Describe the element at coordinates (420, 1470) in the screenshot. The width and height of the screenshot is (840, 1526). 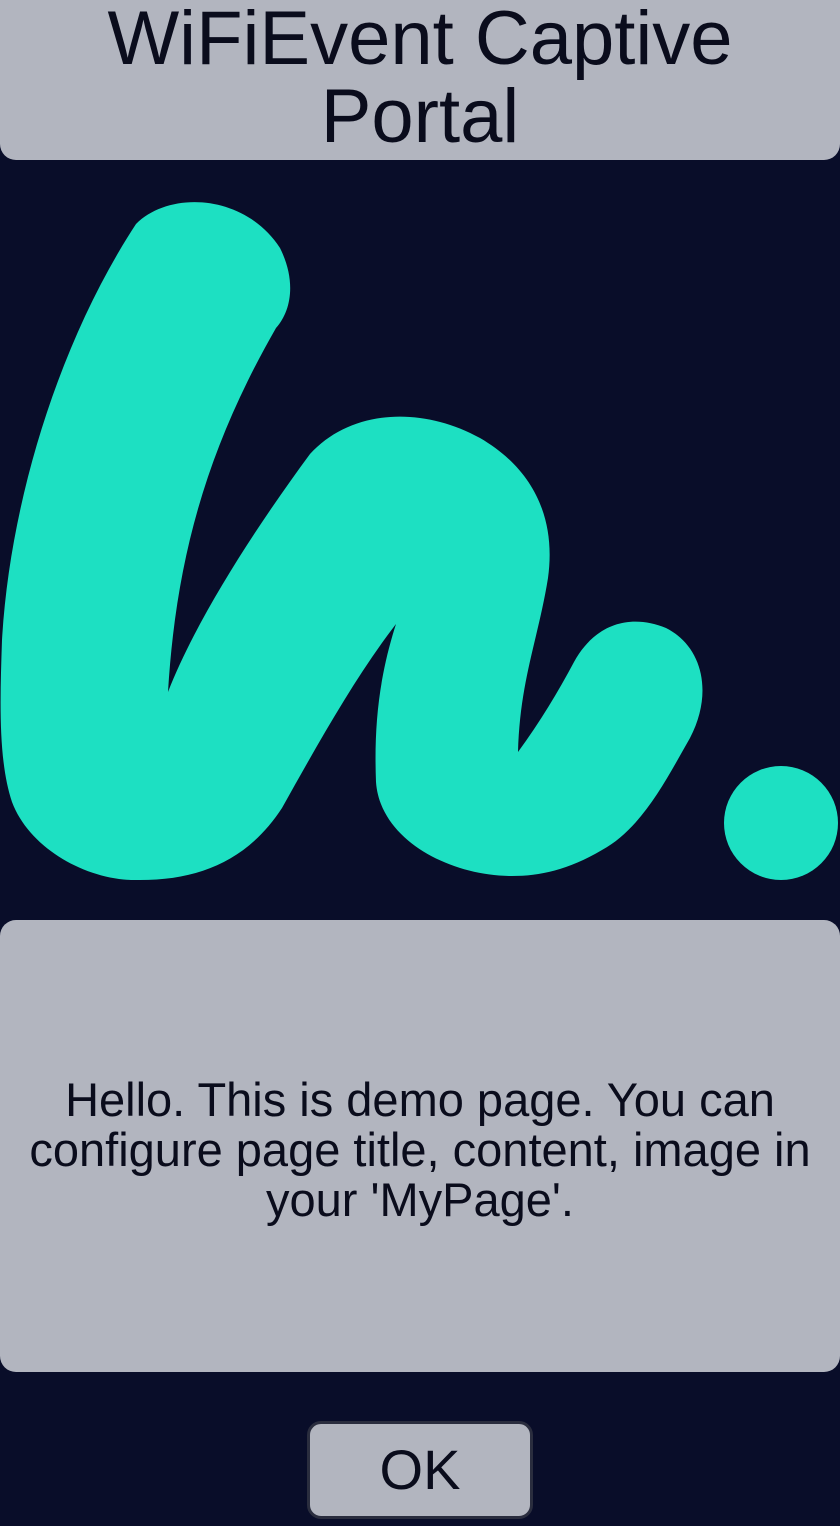
I see `ok-button: OK` at that location.